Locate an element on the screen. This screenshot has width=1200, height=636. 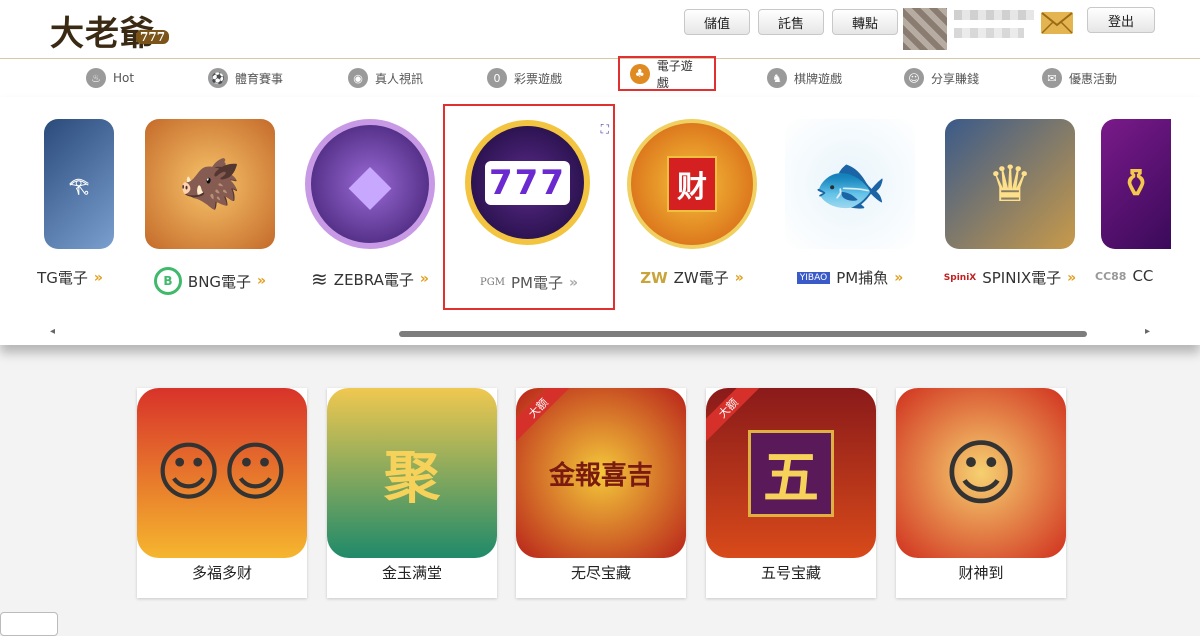
logo-number: 777 is located at coordinates (153, 37).